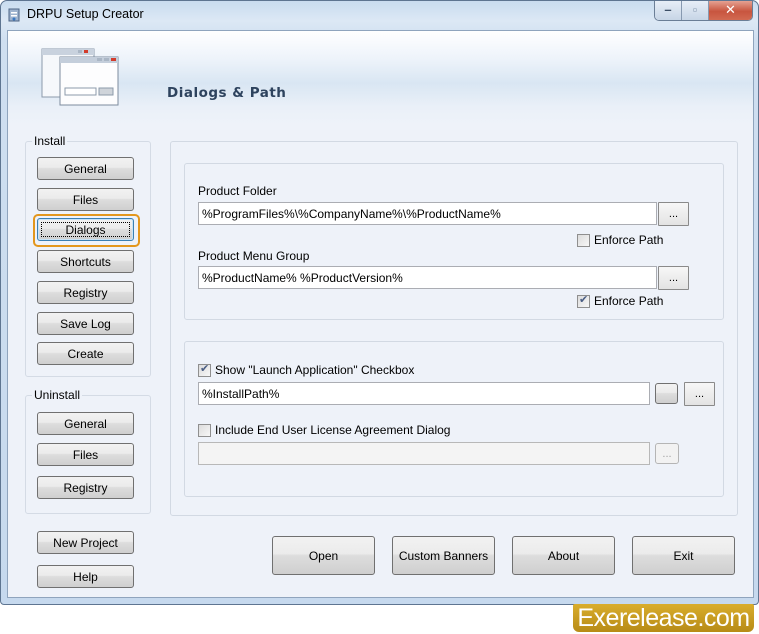  I want to click on maximize-button: ▫, so click(695, 10).